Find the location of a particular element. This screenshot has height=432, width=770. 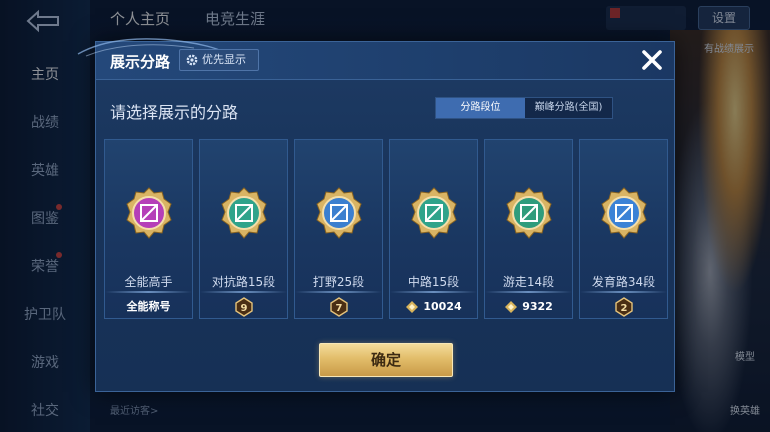

close-icon is located at coordinates (652, 60).